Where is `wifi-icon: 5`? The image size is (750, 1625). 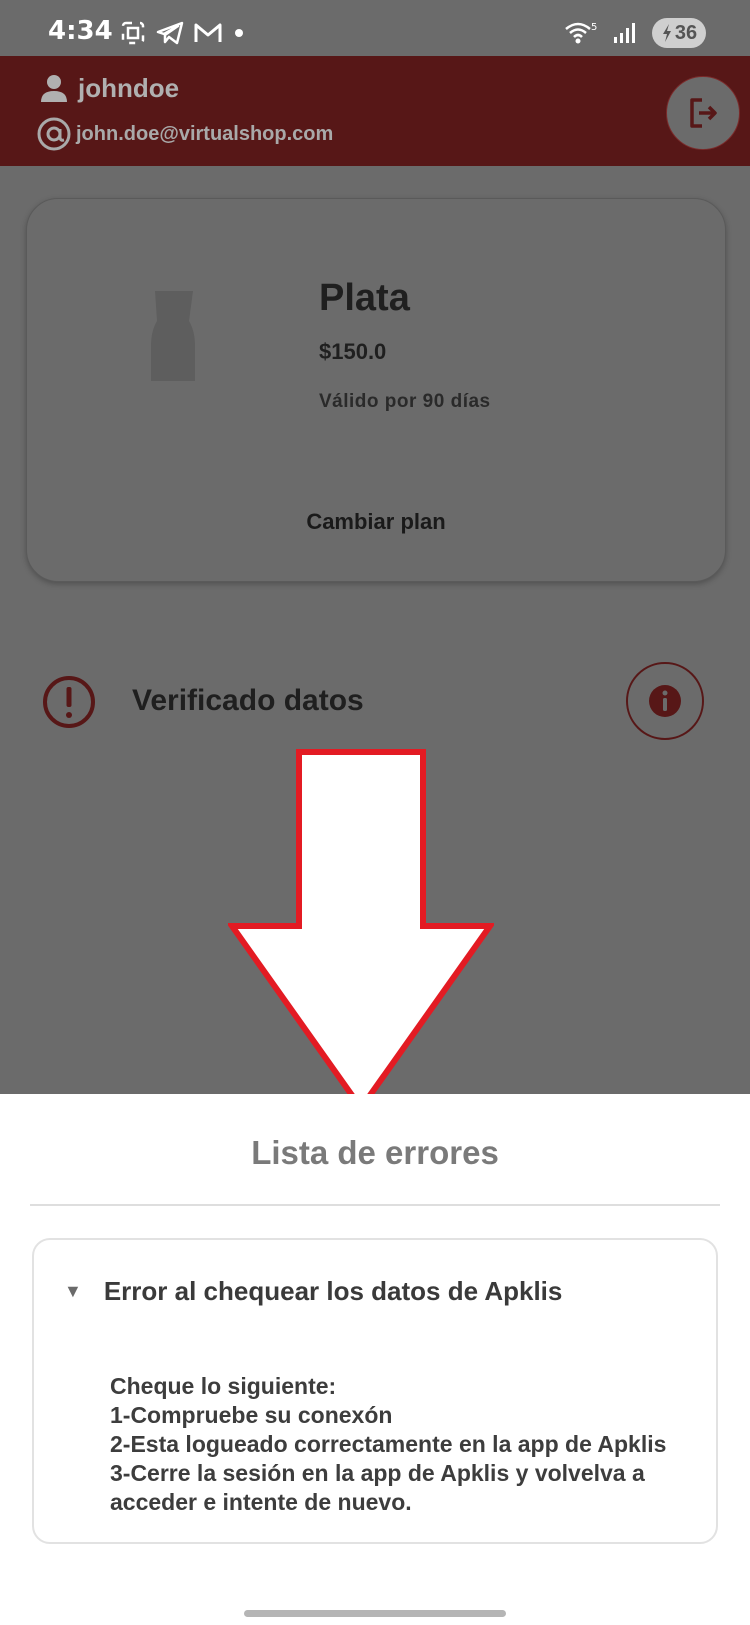
wifi-icon: 5 is located at coordinates (581, 33).